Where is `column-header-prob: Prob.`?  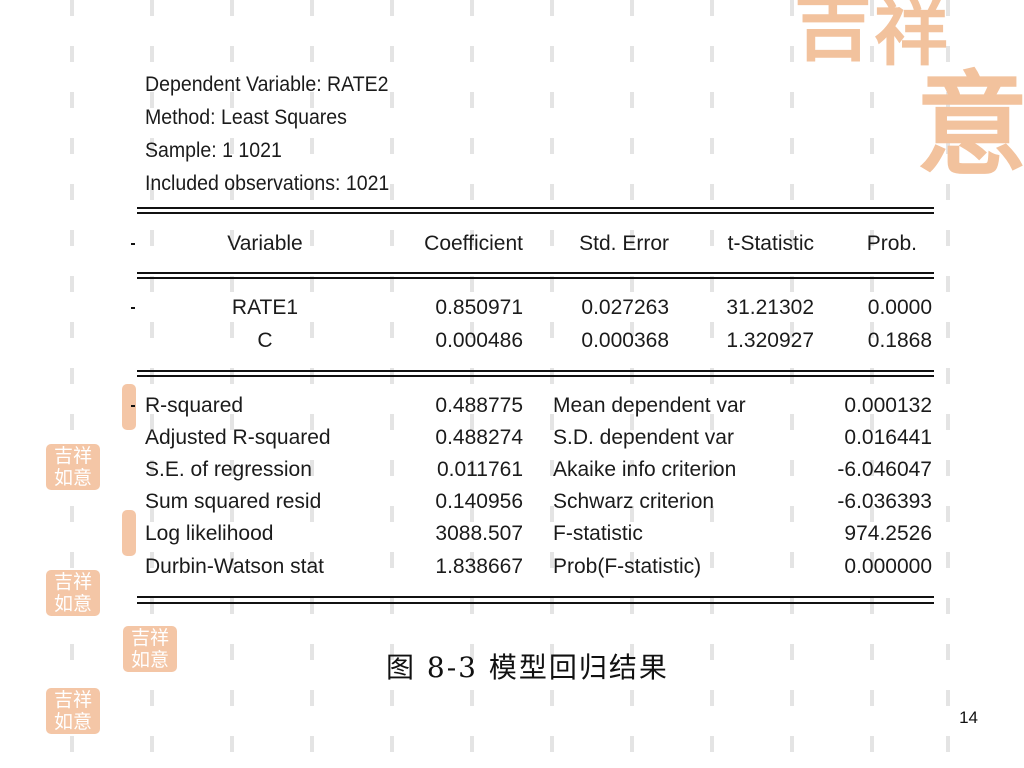
column-header-prob: Prob. is located at coordinates (891, 243).